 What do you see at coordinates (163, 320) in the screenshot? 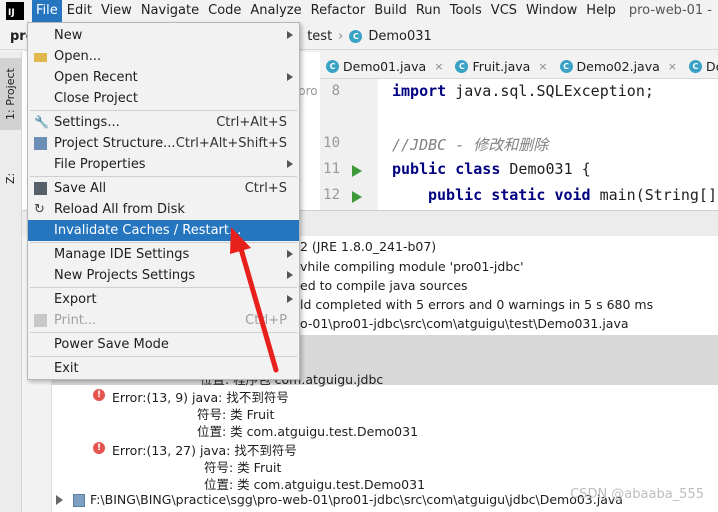
I see `menu-item-print: Print... Ctrl+P` at bounding box center [163, 320].